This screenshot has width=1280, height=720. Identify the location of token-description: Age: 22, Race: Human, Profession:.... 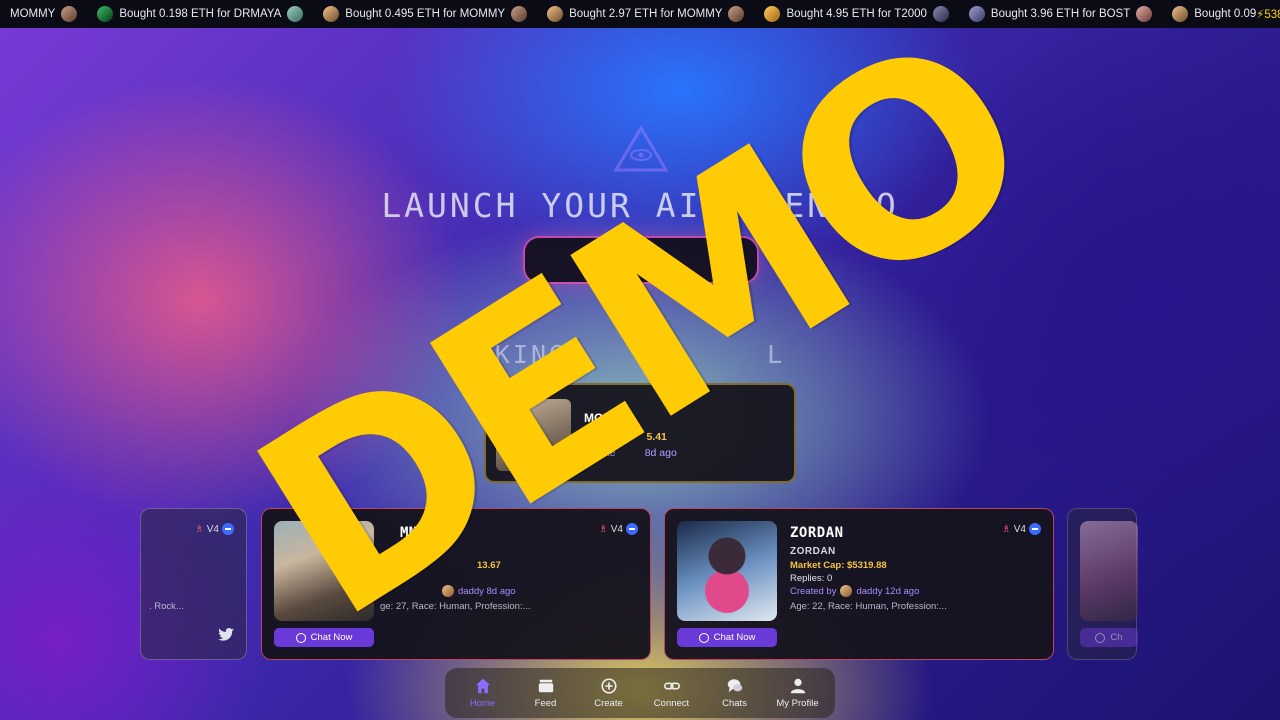
(868, 606).